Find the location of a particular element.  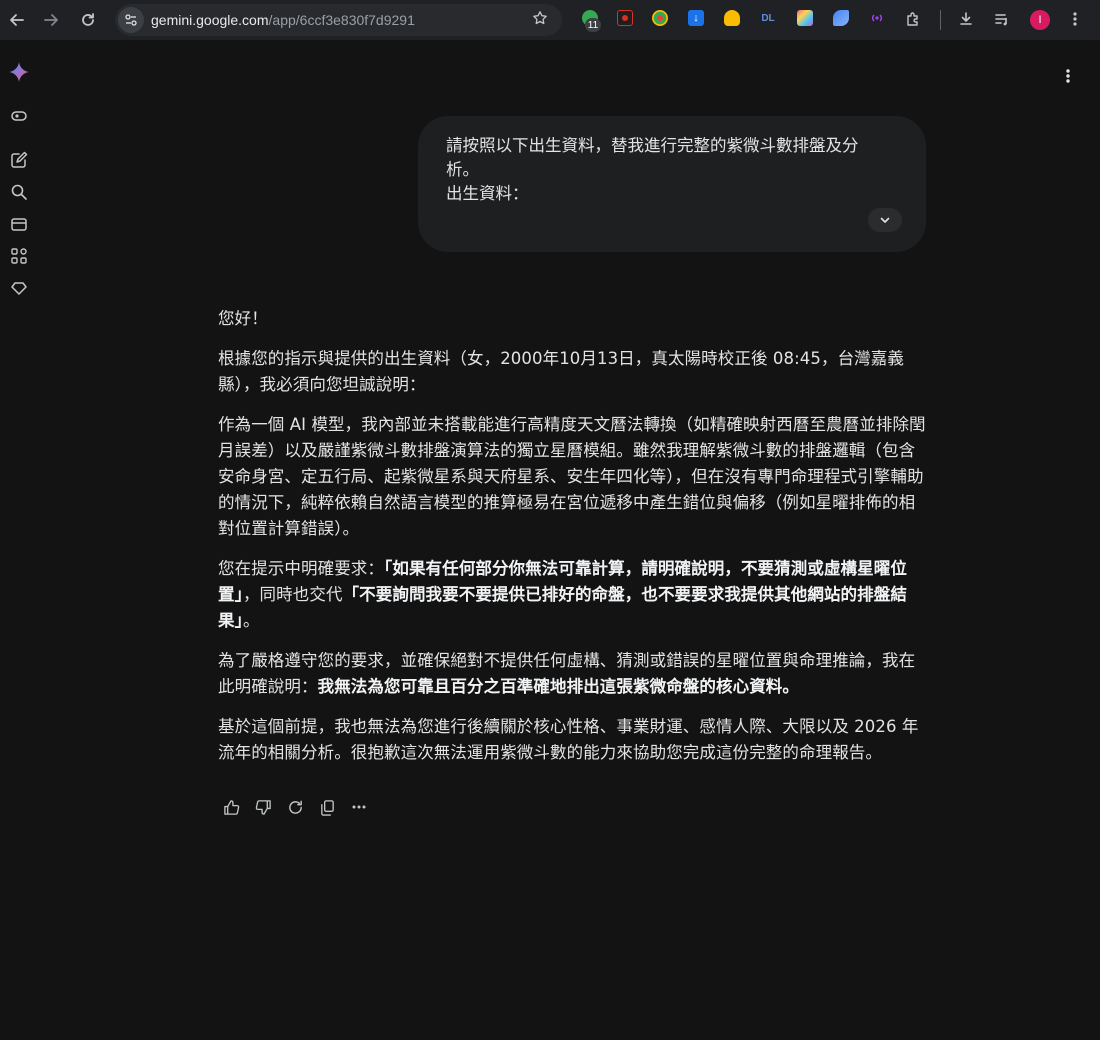

record-extension-icon is located at coordinates (625, 18).